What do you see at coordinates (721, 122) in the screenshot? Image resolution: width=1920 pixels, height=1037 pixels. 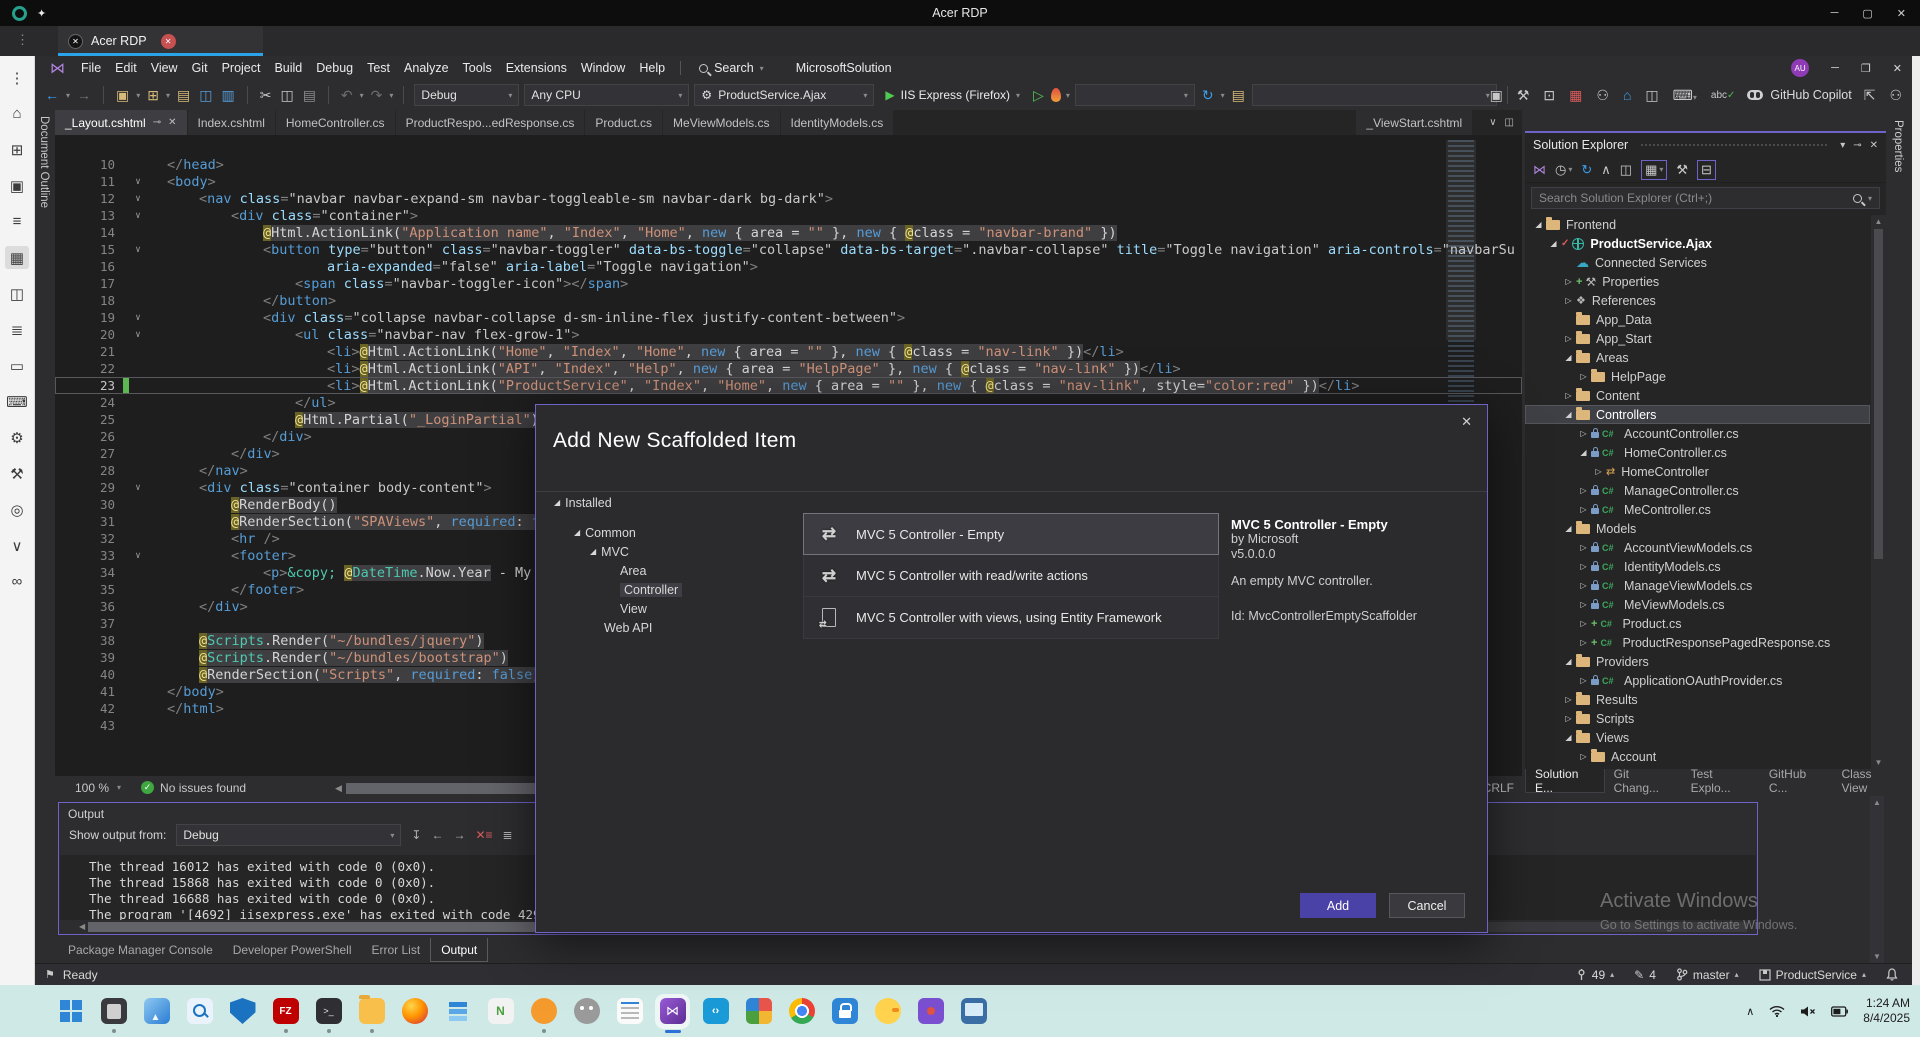 I see `editor-tab-meviewmodels-cs: MeViewModels.cs` at bounding box center [721, 122].